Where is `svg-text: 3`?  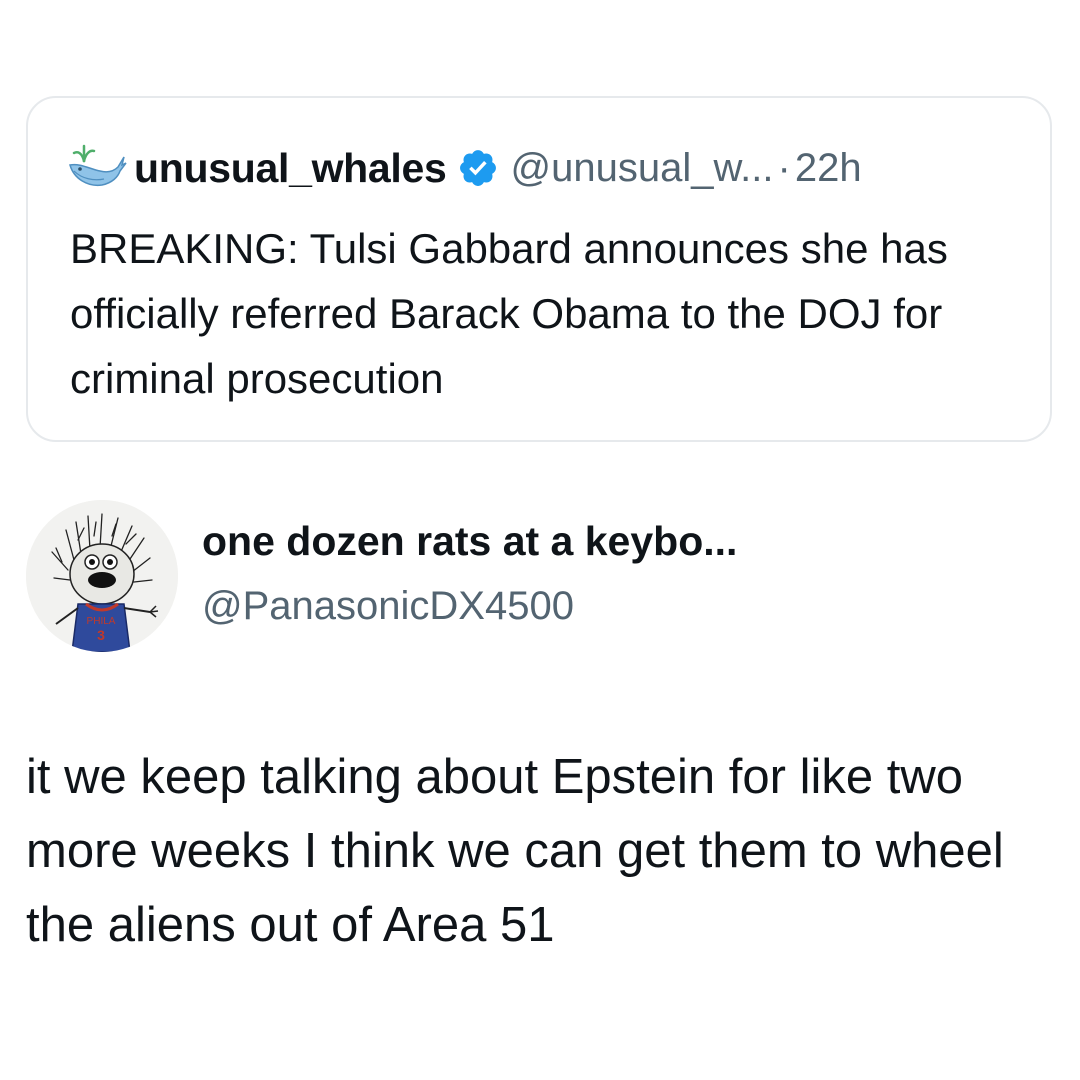 svg-text: 3 is located at coordinates (101, 635).